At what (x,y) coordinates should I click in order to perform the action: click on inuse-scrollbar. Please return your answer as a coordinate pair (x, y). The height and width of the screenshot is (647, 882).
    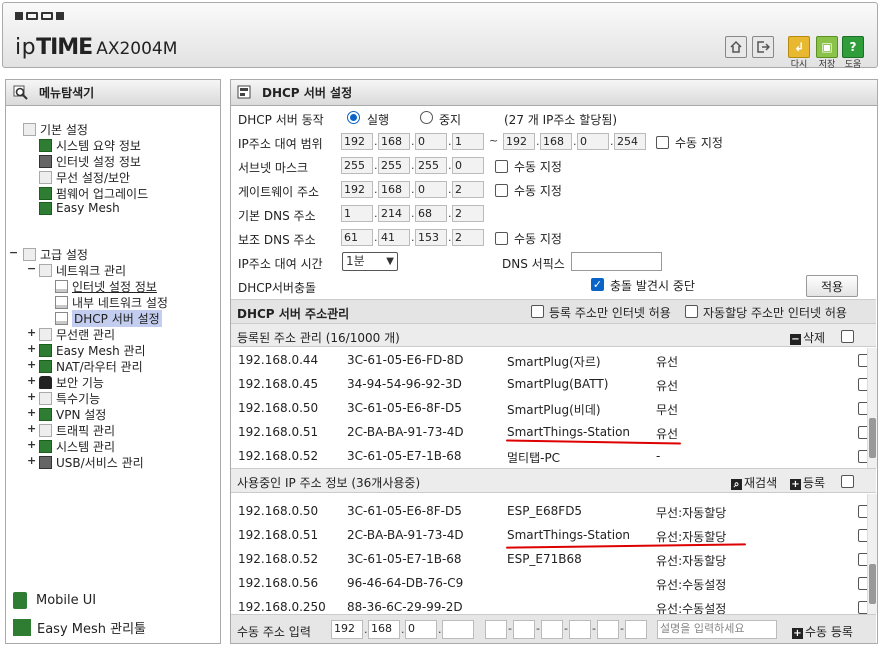
    Looking at the image, I should click on (872, 554).